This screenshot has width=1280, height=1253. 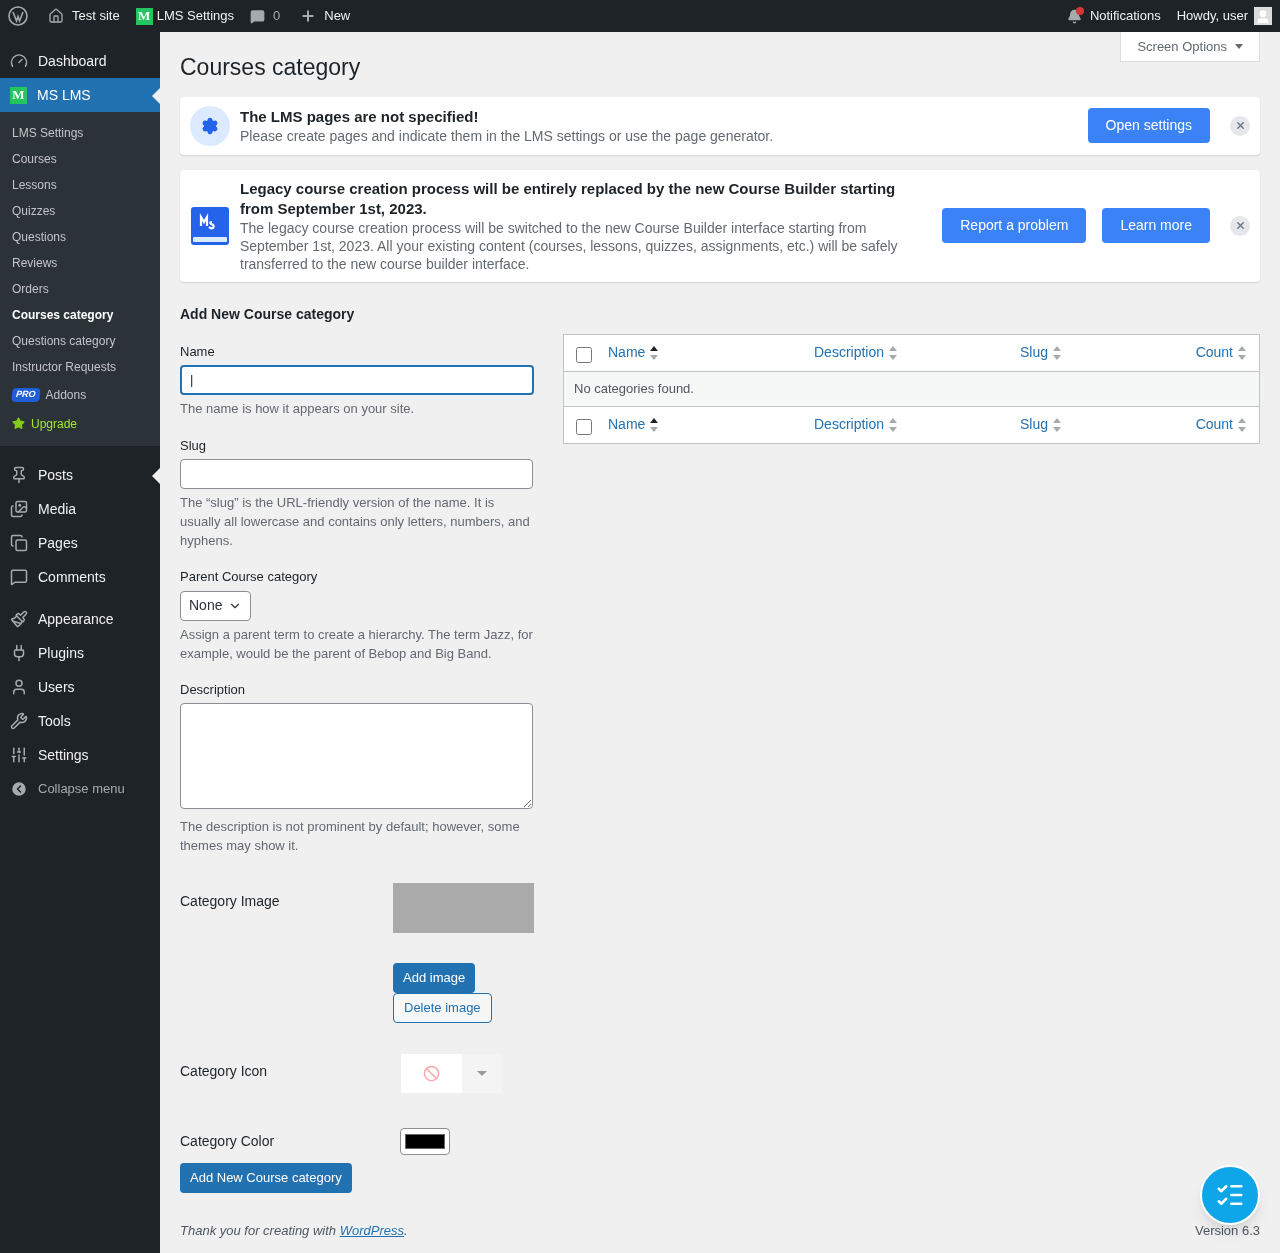 What do you see at coordinates (1230, 1195) in the screenshot?
I see `checklist-fab` at bounding box center [1230, 1195].